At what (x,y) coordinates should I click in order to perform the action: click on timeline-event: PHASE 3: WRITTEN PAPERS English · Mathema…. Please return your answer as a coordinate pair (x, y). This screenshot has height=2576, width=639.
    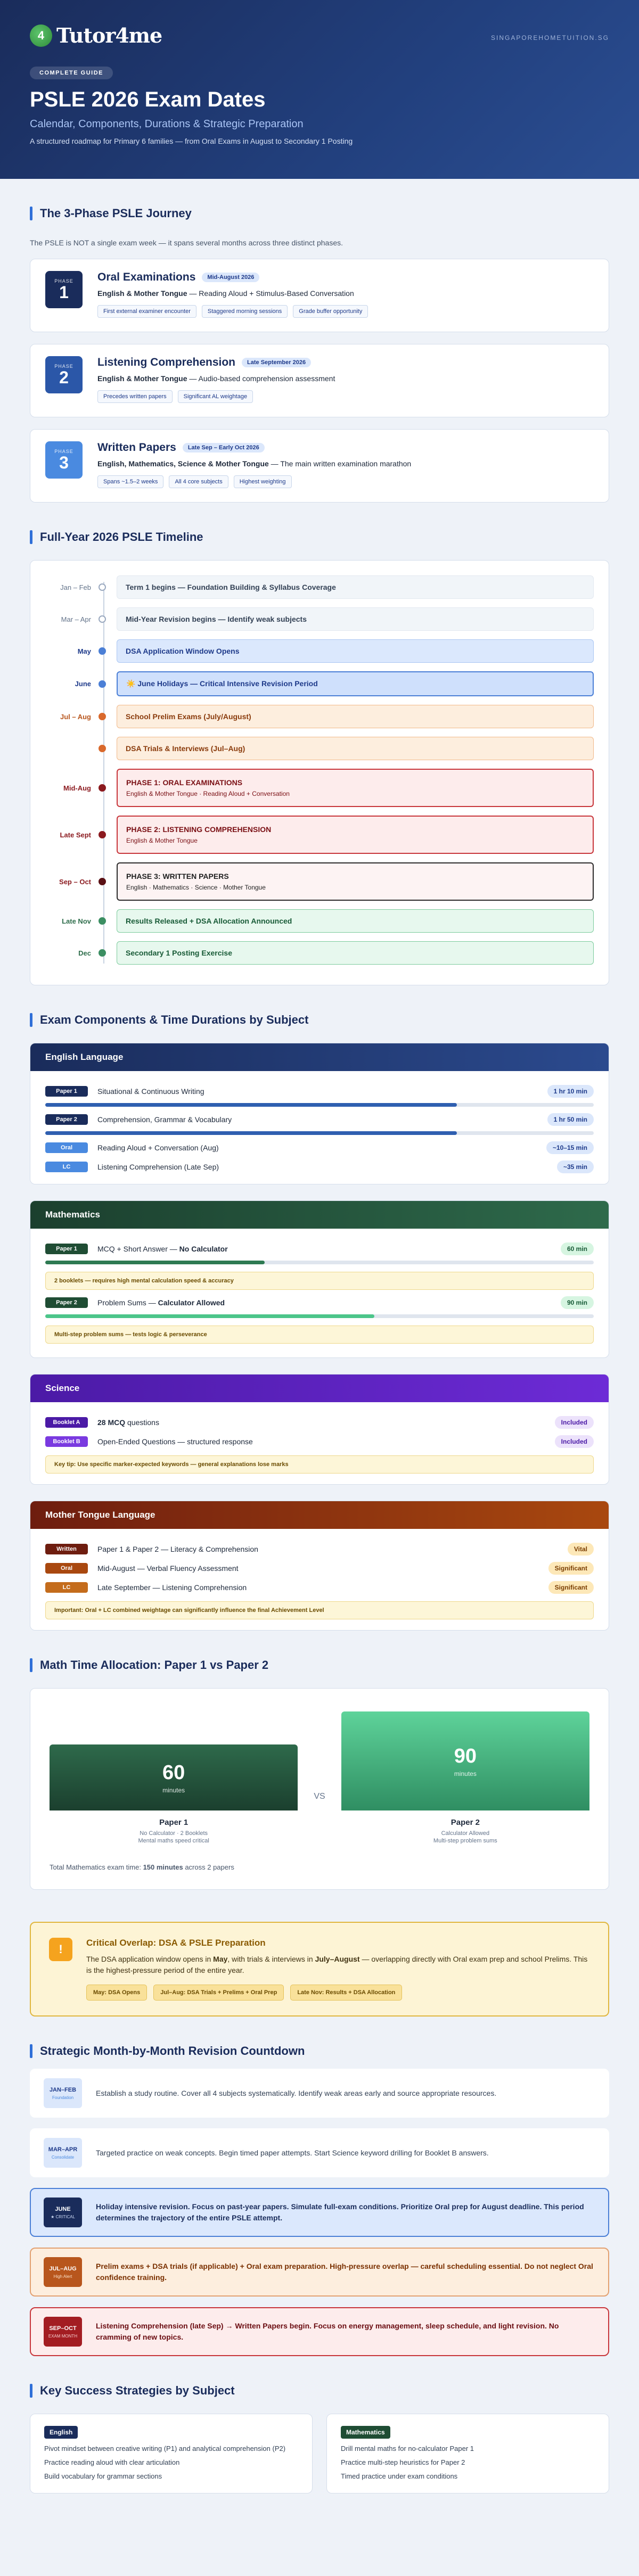
    Looking at the image, I should click on (355, 881).